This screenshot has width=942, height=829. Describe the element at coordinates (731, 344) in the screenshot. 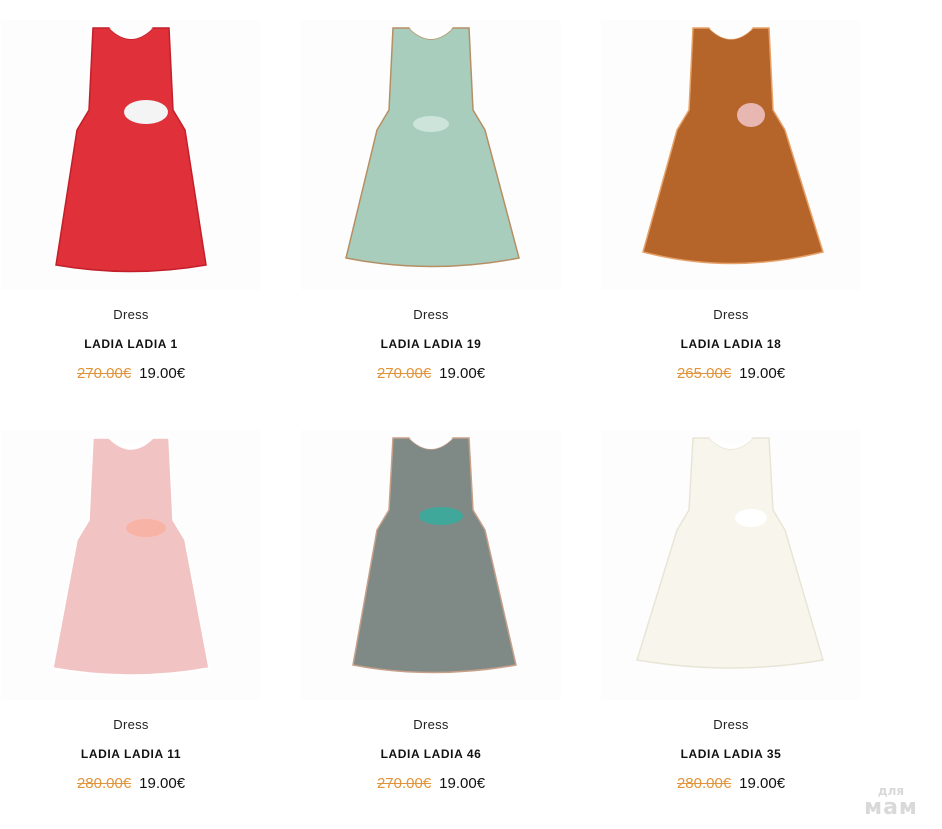

I see `product-name: LADIA LADIA 18` at that location.